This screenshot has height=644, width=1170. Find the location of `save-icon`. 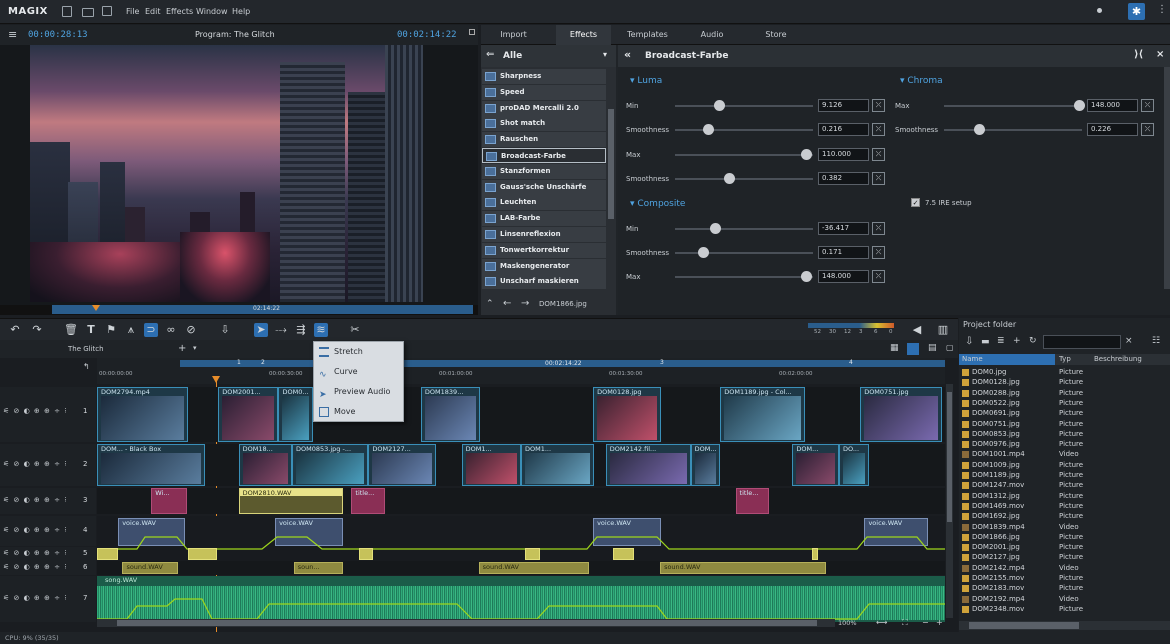

save-icon is located at coordinates (107, 11).